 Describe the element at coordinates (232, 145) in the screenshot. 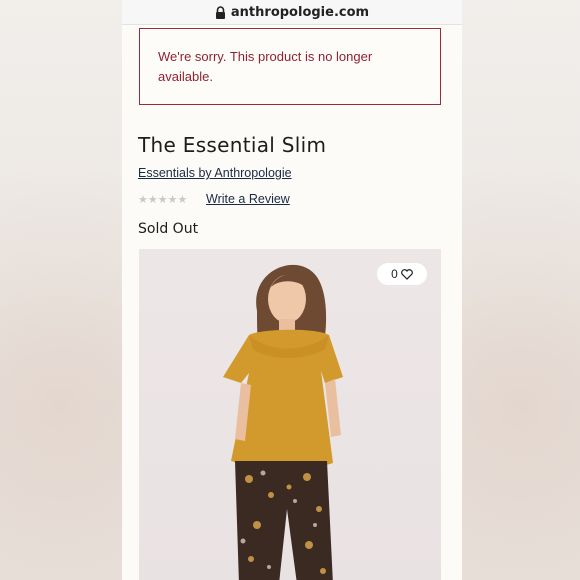

I see `product-title: The Essential Slim` at that location.